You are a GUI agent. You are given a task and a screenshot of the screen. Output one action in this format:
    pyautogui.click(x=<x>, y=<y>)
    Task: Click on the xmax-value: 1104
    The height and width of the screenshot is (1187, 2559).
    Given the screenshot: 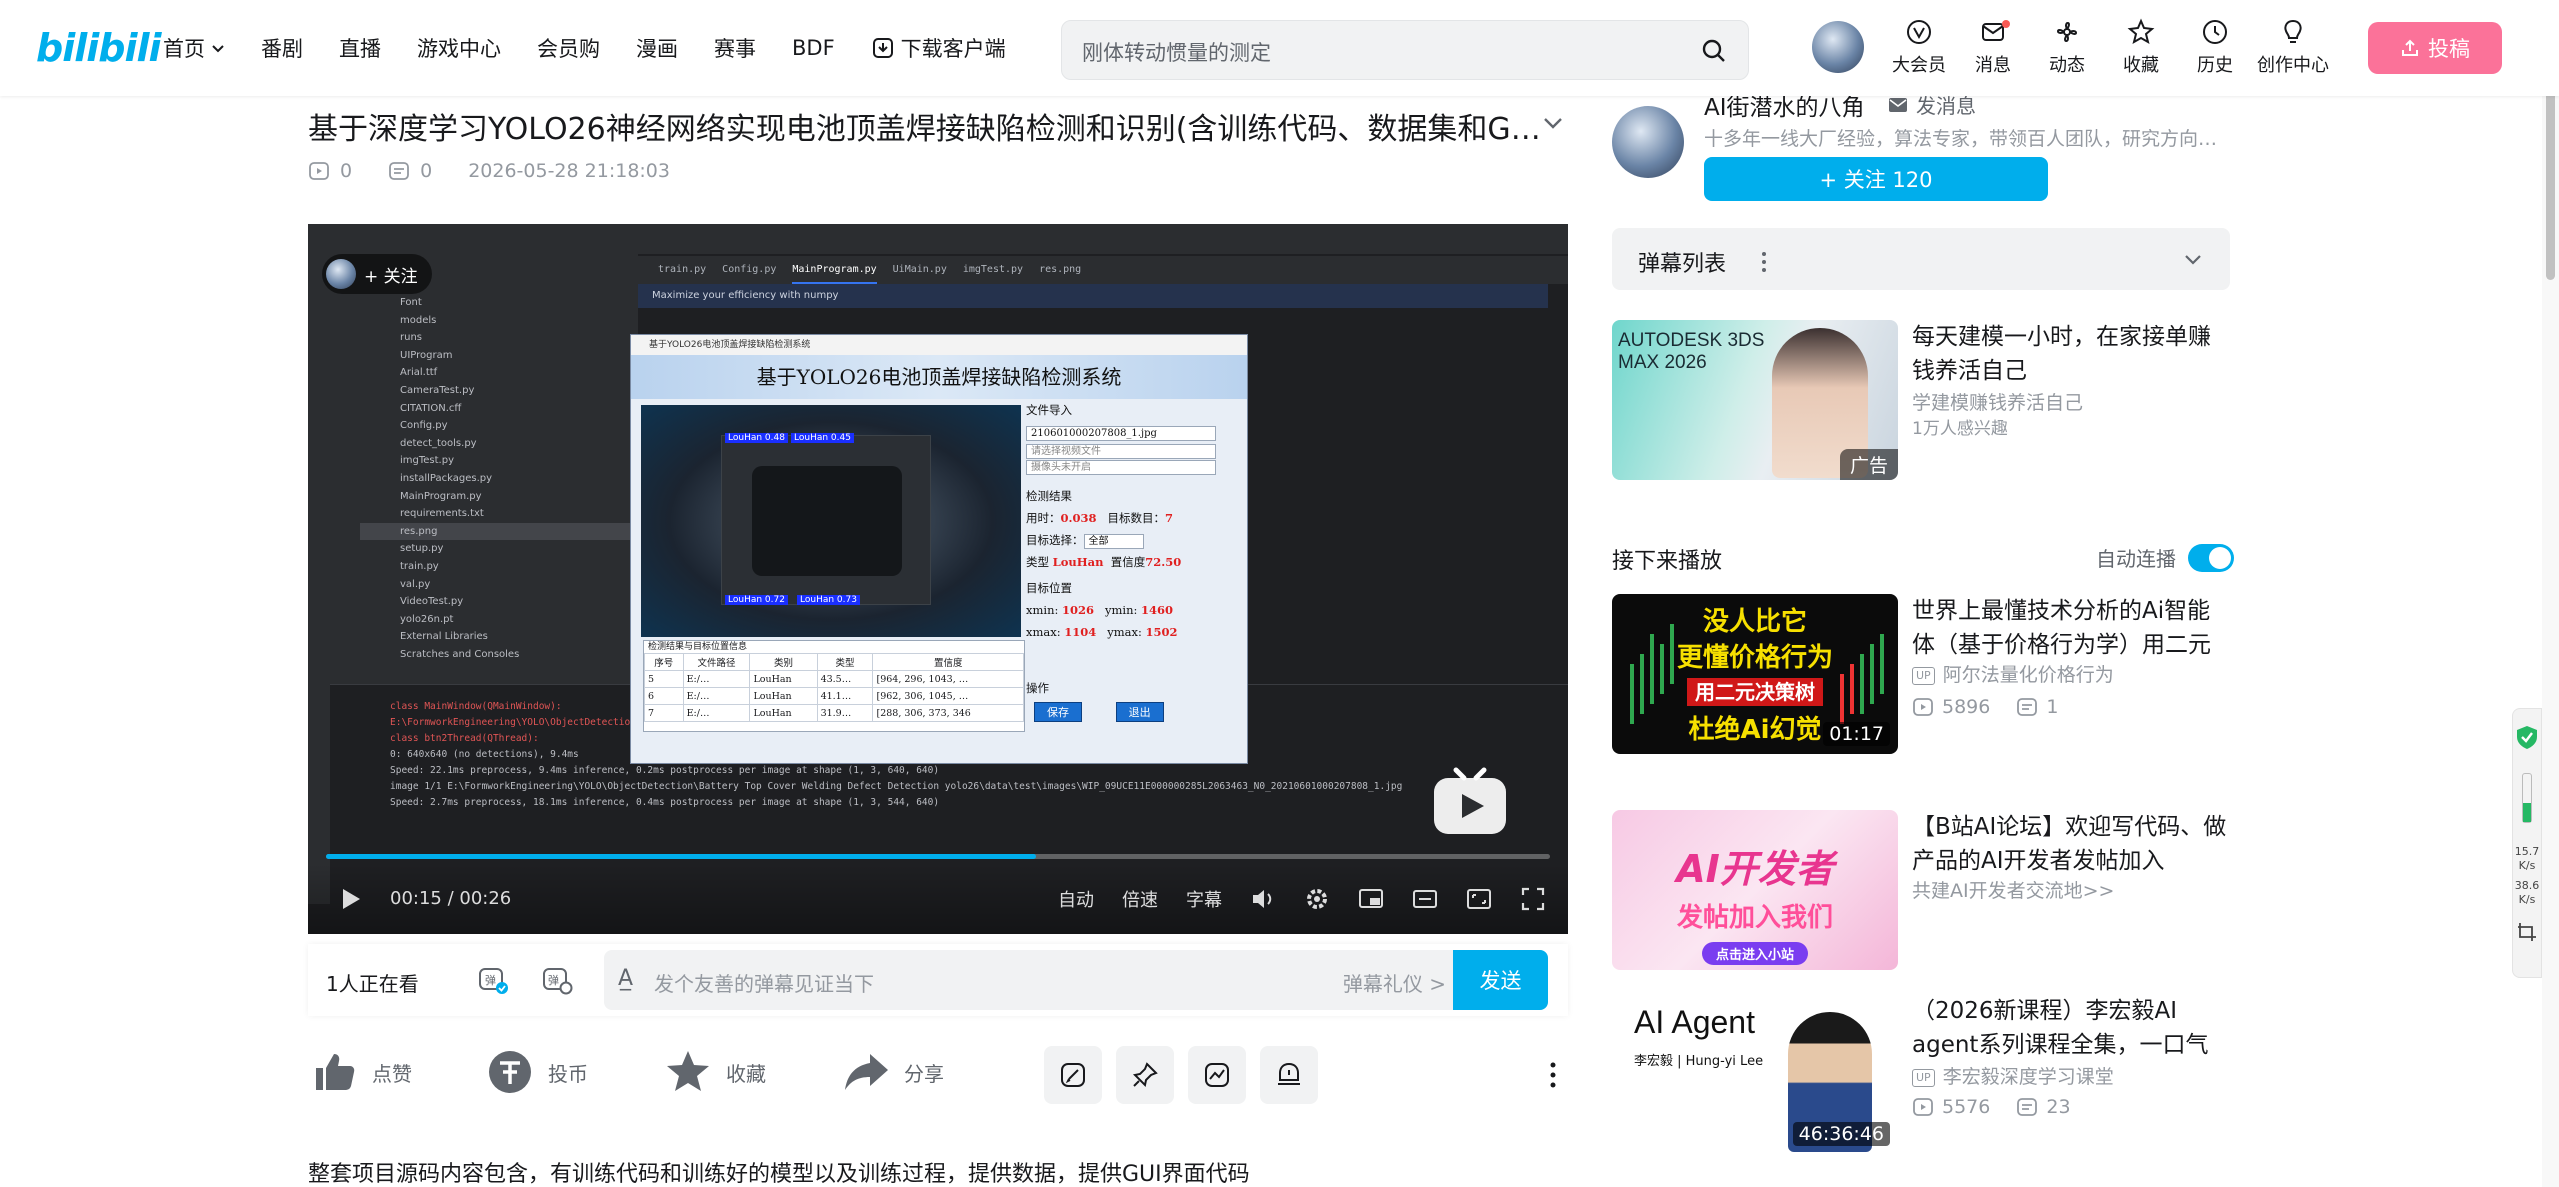 What is the action you would take?
    pyautogui.click(x=1080, y=632)
    